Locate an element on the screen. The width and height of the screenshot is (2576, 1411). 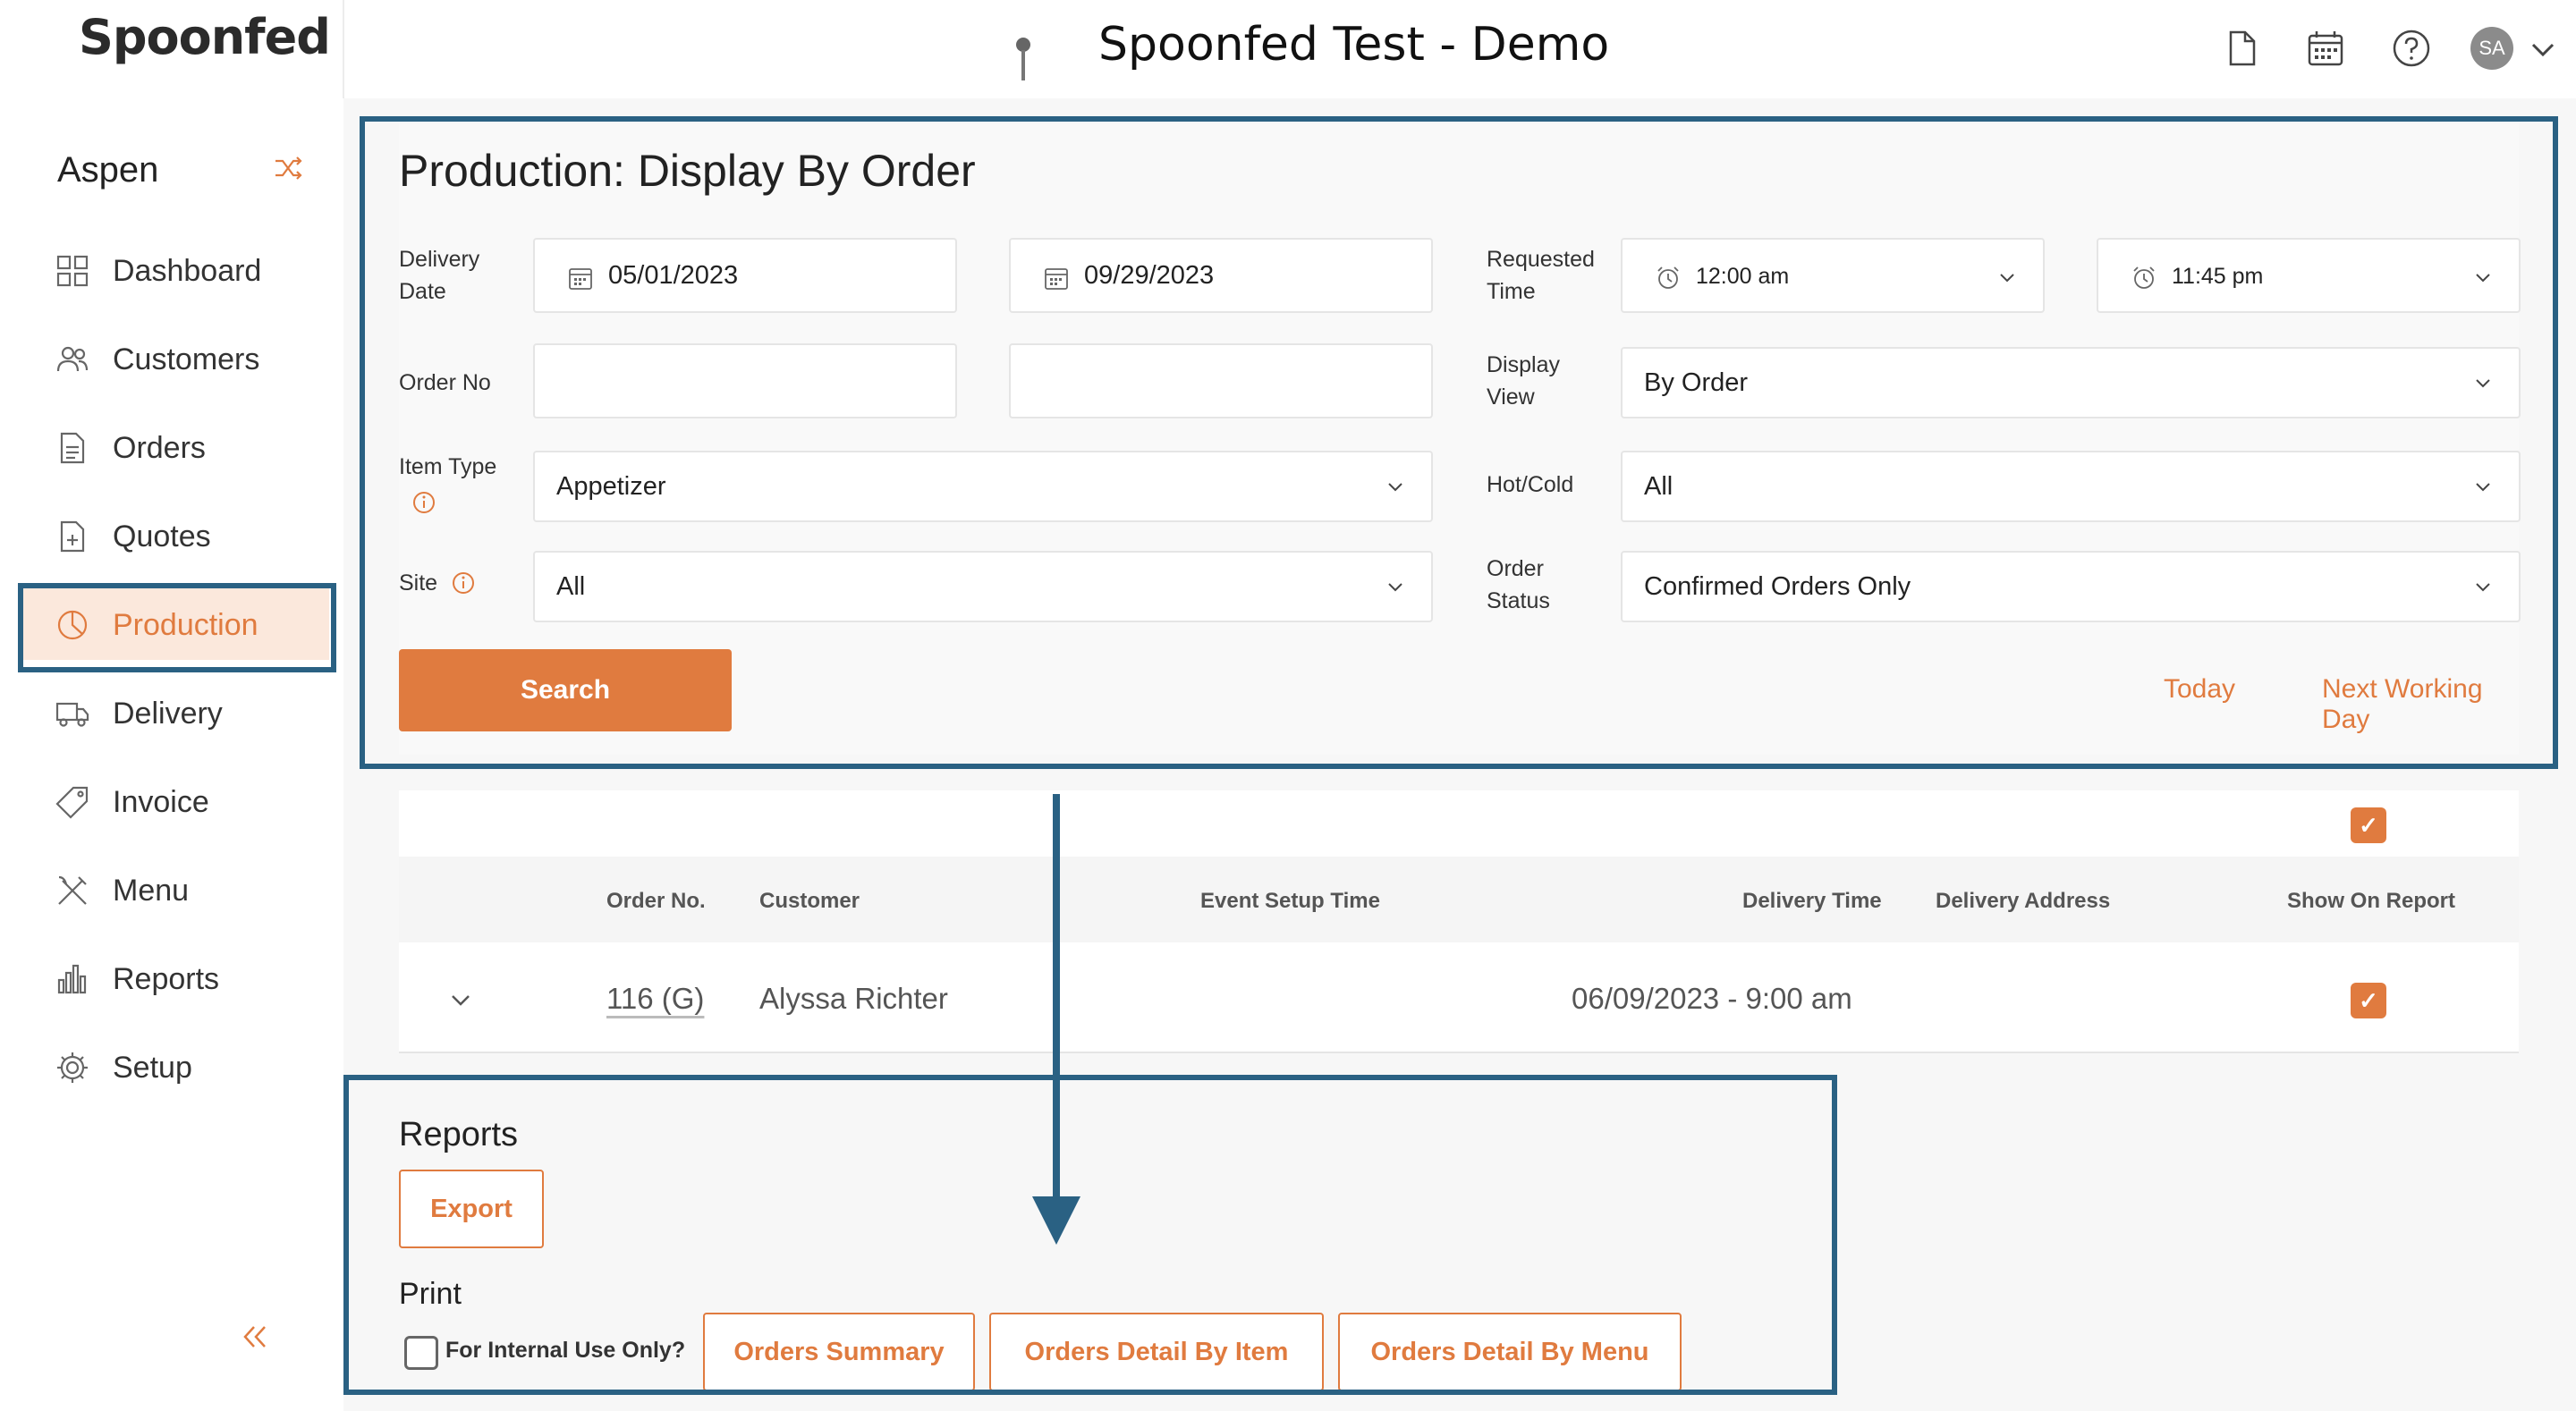
sidebar-item-label: Reports is located at coordinates (166, 979).